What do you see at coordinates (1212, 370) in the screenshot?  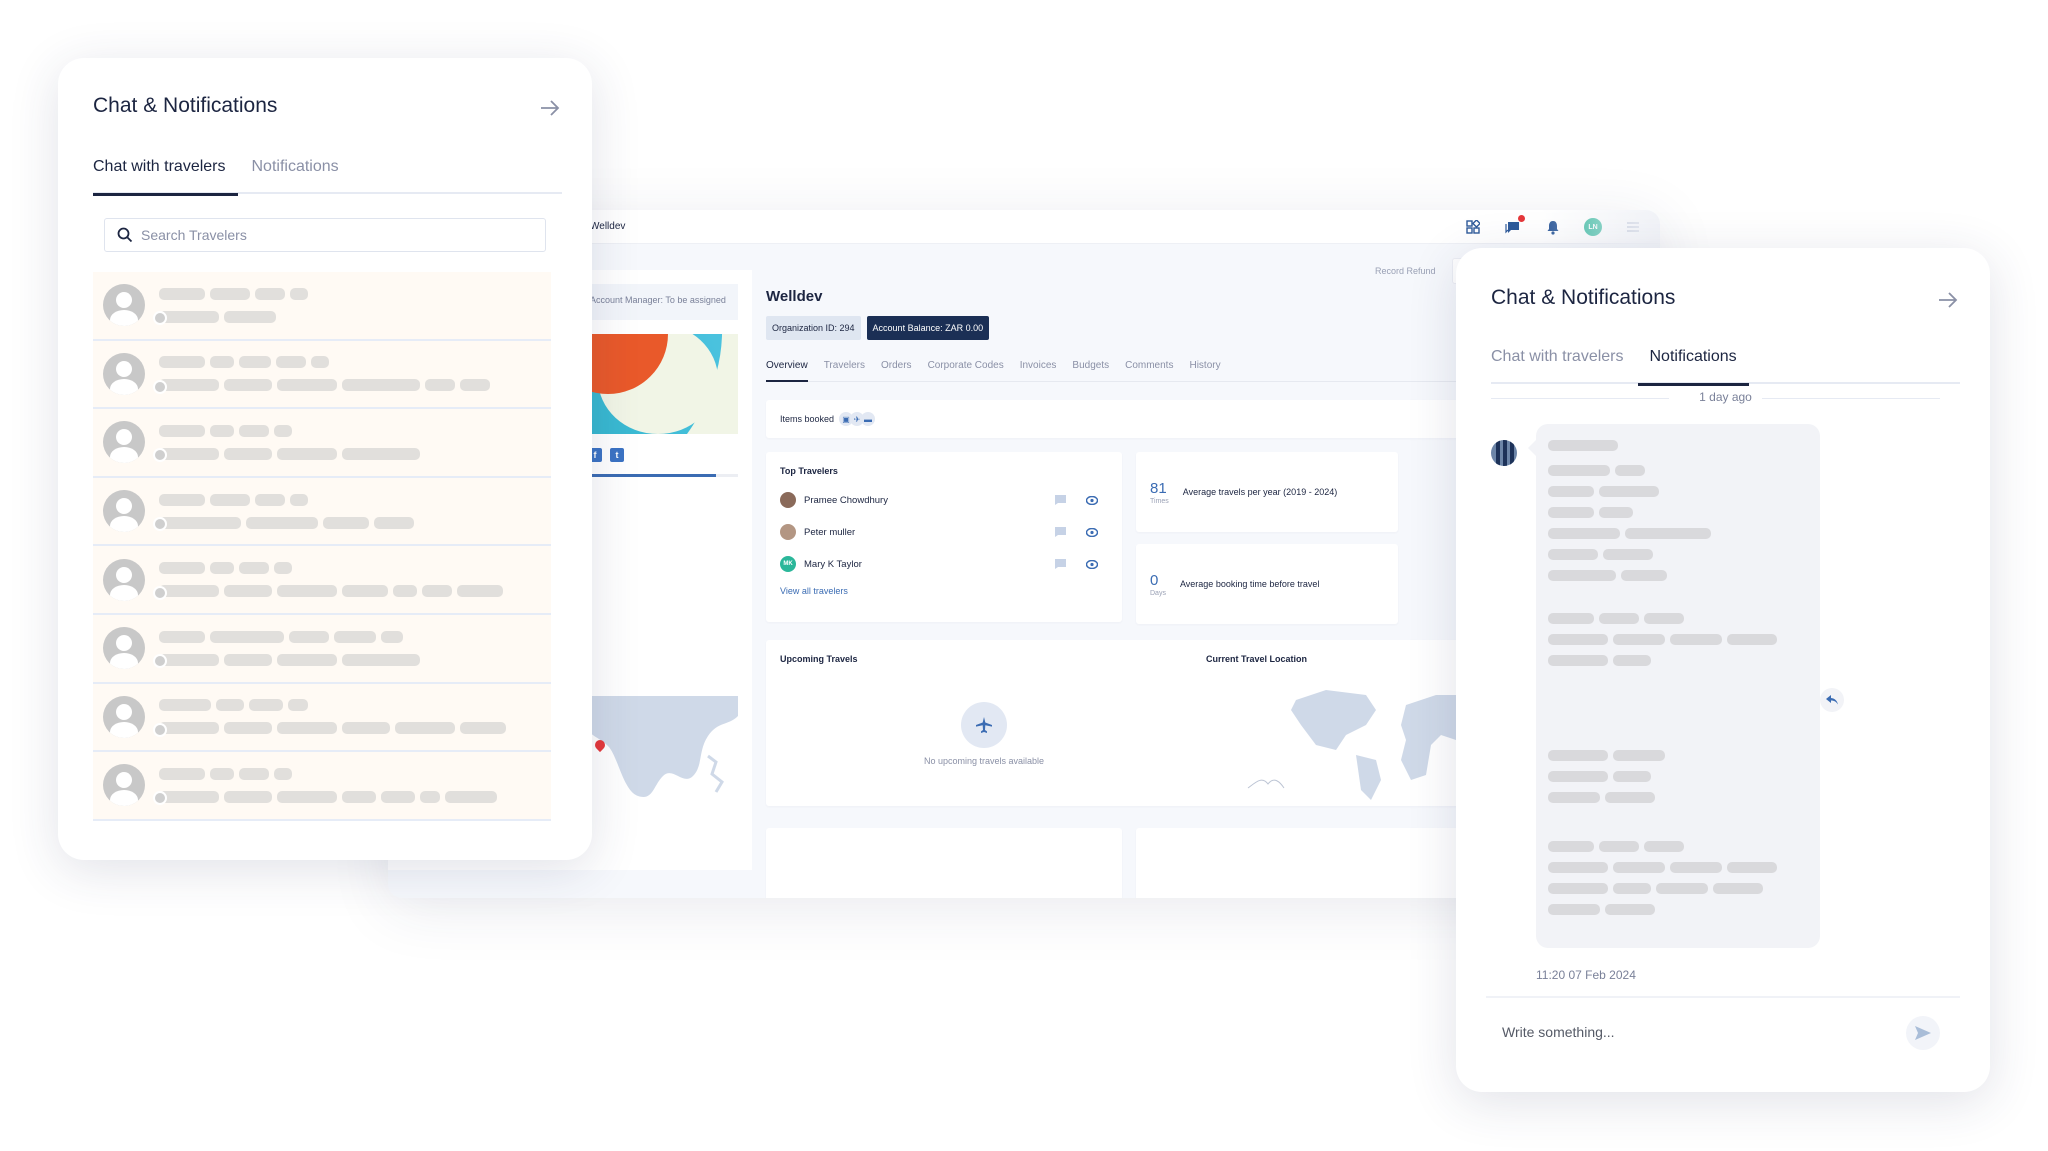 I see `tab-history: History` at bounding box center [1212, 370].